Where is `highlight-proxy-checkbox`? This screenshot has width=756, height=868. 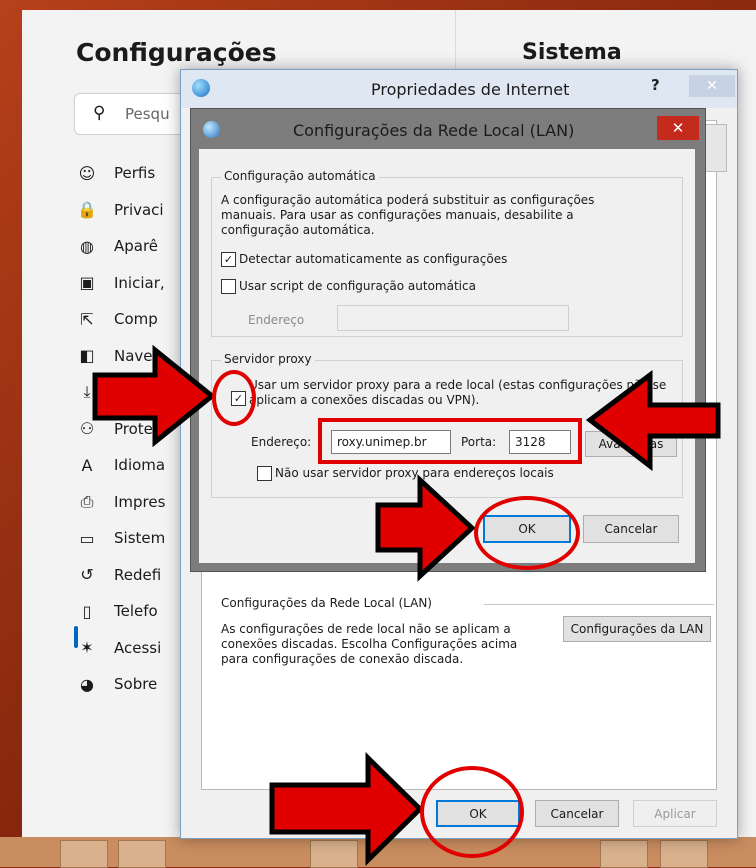 highlight-proxy-checkbox is located at coordinates (234, 398).